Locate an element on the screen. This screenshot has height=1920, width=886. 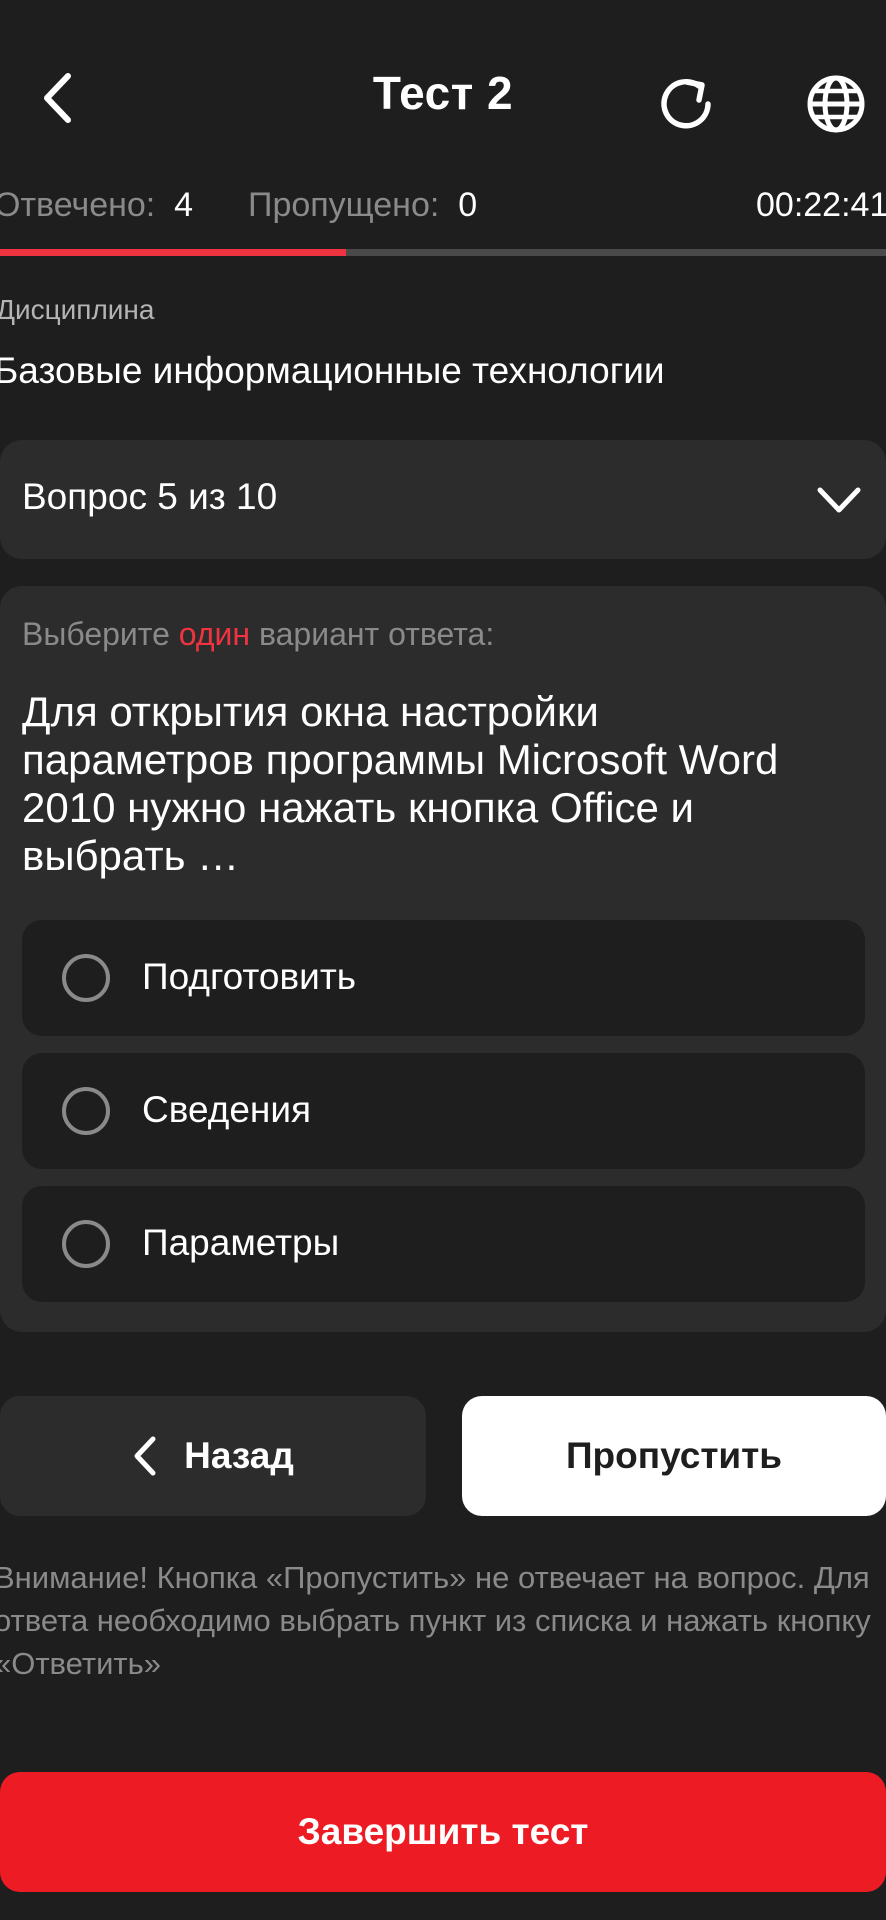
back-button-label: Назад is located at coordinates (239, 1455).